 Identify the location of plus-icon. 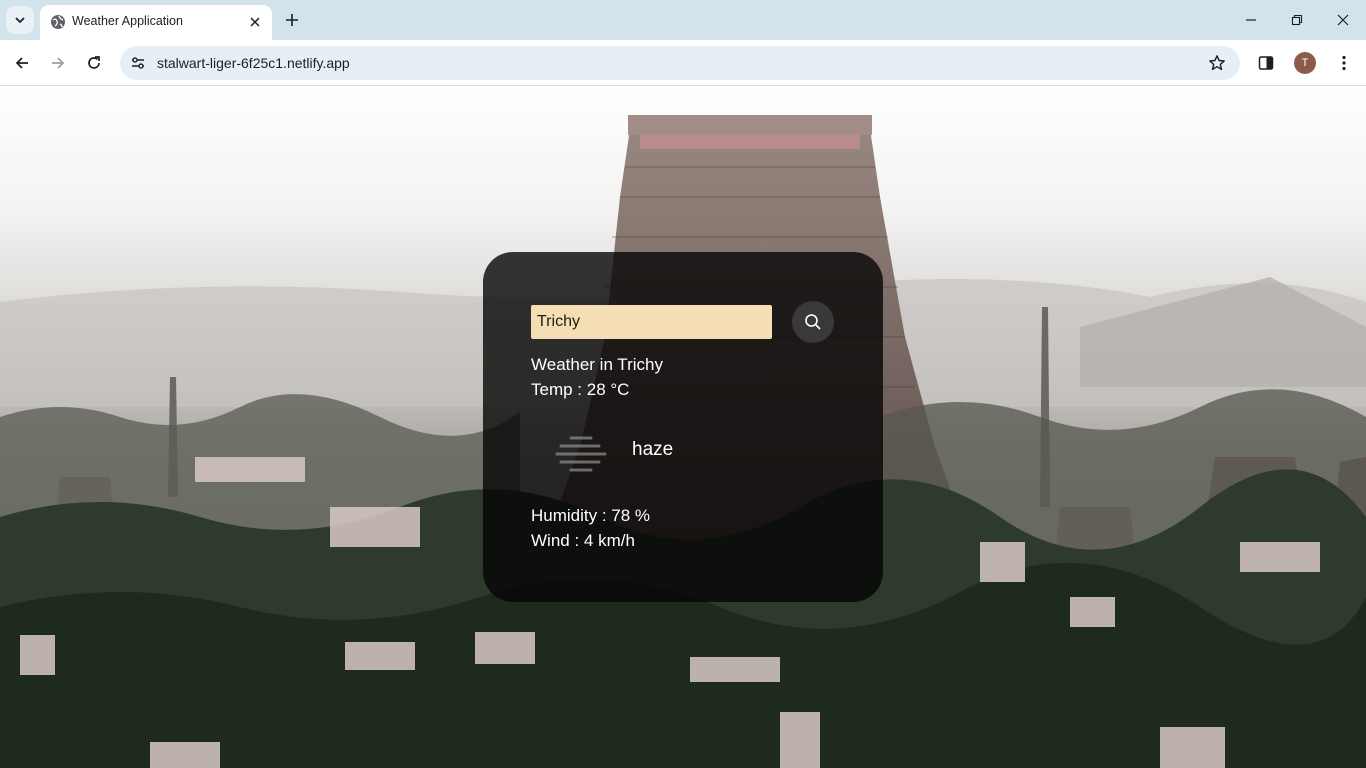
(292, 20).